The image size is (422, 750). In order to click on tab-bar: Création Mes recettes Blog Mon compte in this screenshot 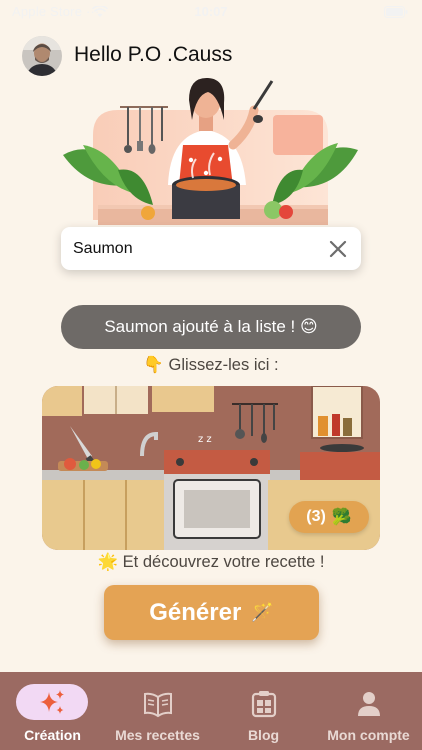, I will do `click(211, 711)`.